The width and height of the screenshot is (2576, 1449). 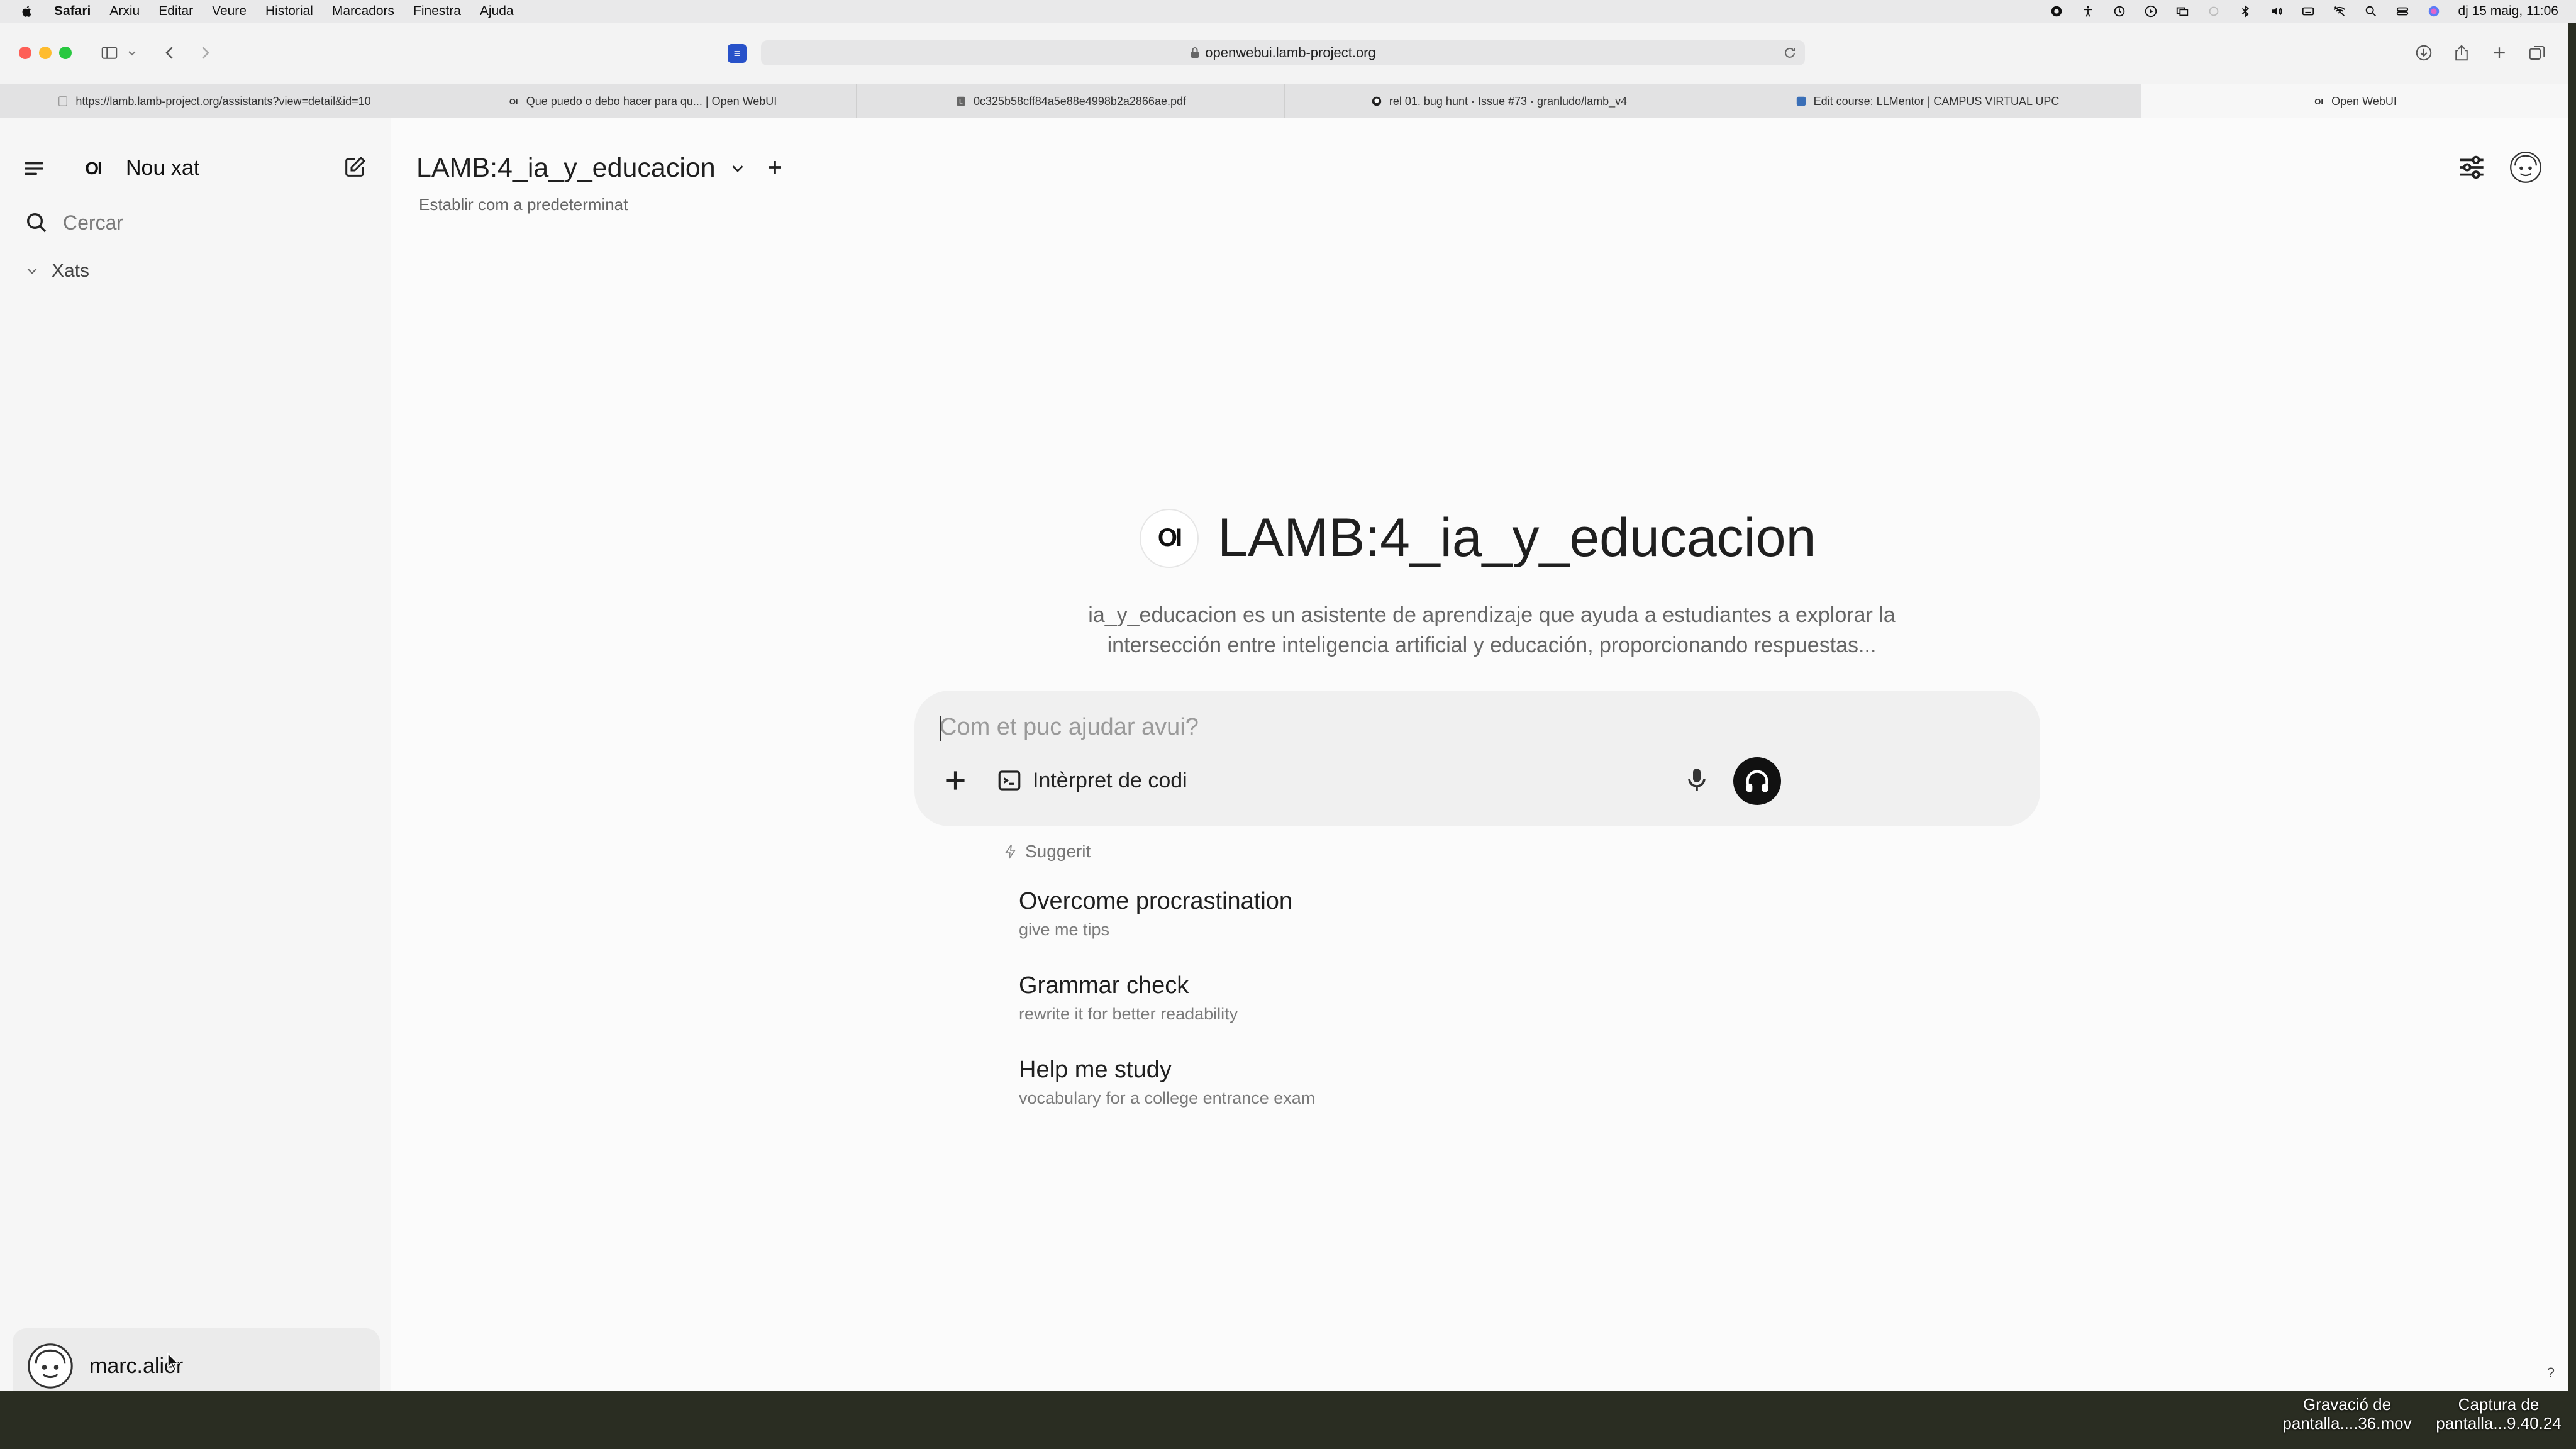 I want to click on tab-pdf: L 0c325b58cff84a5e88e4998b2a2866ae.pdf, so click(x=1071, y=101).